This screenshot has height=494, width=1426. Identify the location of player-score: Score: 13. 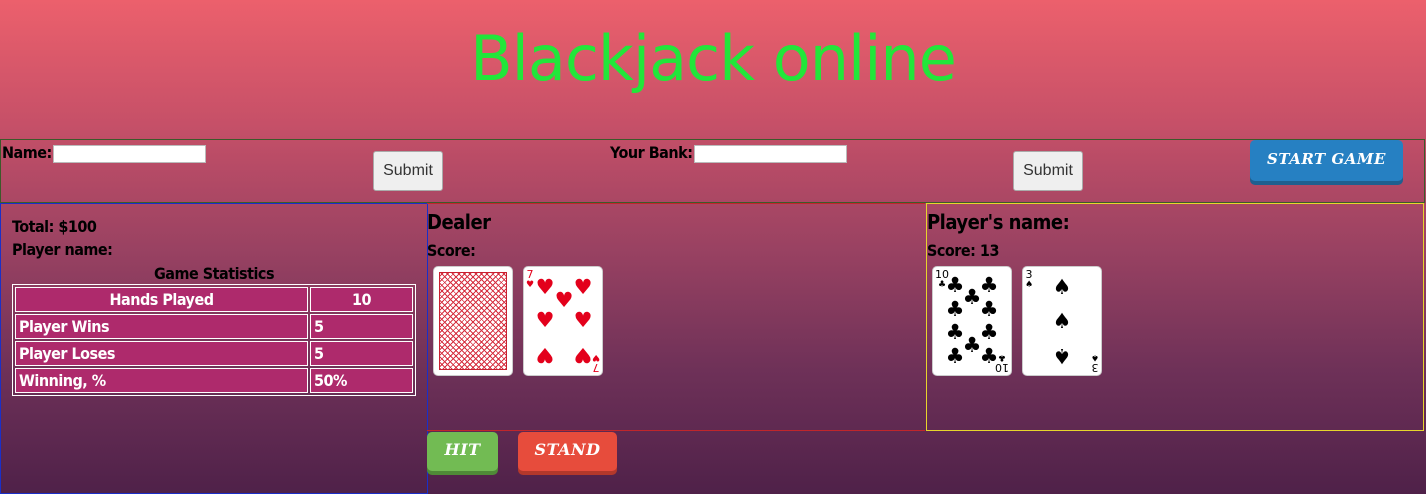
(963, 250).